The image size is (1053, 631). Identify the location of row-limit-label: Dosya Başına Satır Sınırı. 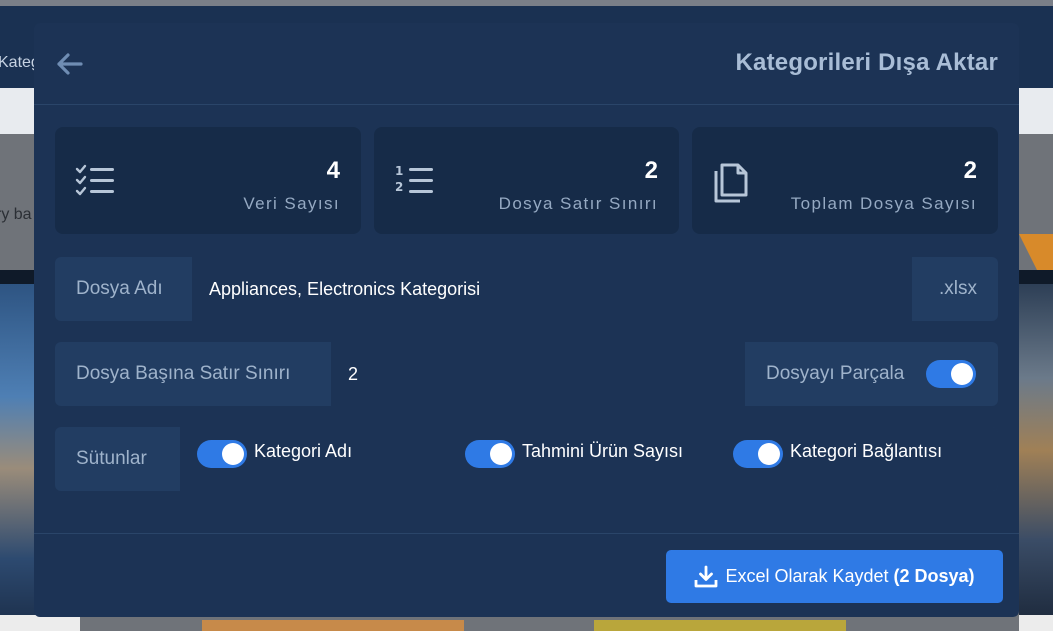
(183, 373).